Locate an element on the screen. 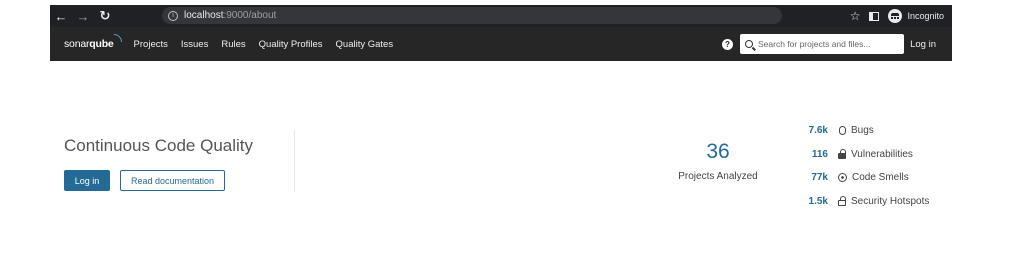 The image size is (1020, 272). sonarqube-logo: sonarqube is located at coordinates (93, 42).